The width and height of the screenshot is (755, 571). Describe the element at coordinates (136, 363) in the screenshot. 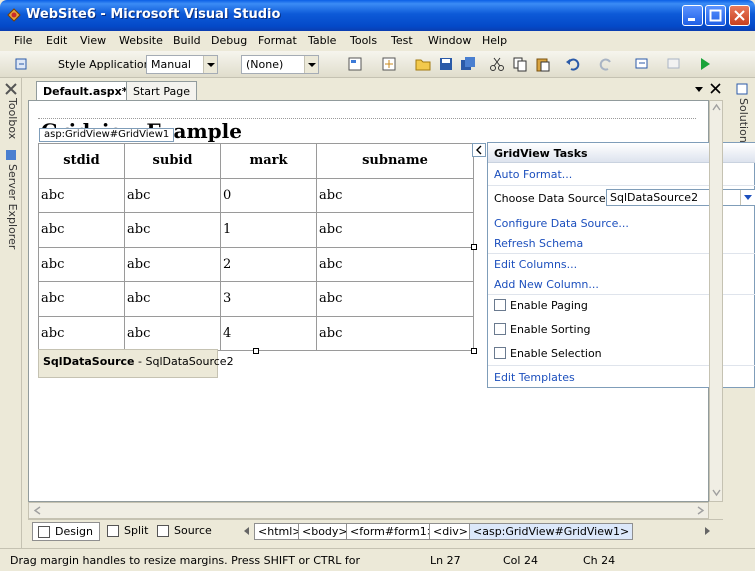

I see `sqldatasource-control: SqlDataSource - SqlDataSource2` at that location.